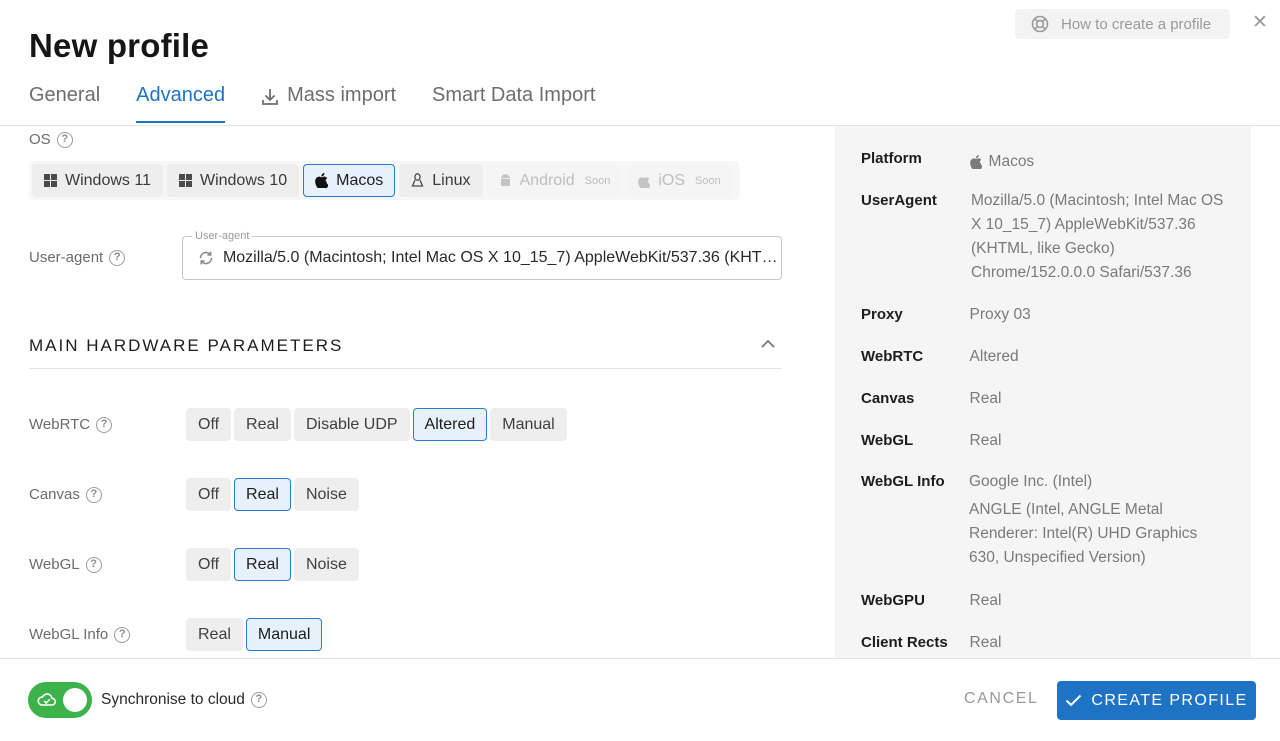 Image resolution: width=1280 pixels, height=741 pixels. What do you see at coordinates (1100, 162) in the screenshot?
I see `summary-value: Macos` at bounding box center [1100, 162].